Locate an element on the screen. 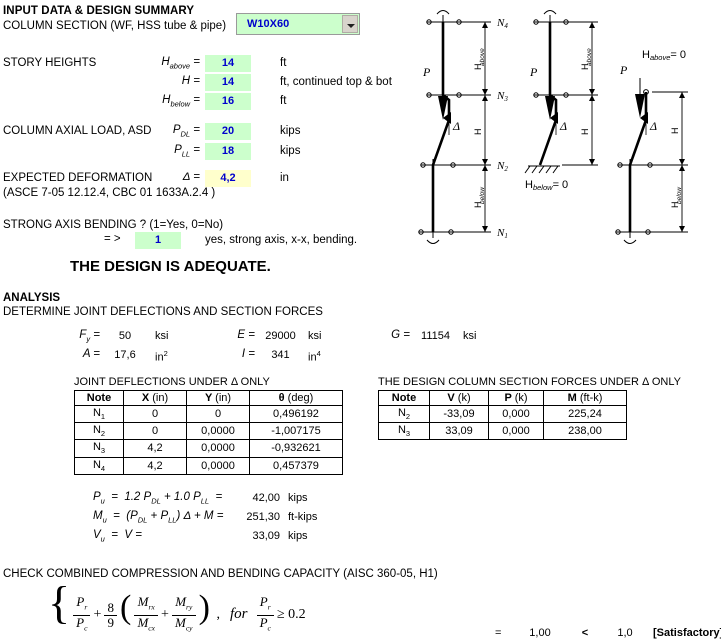 The image size is (721, 641). col-theta: θ (deg) is located at coordinates (296, 398).